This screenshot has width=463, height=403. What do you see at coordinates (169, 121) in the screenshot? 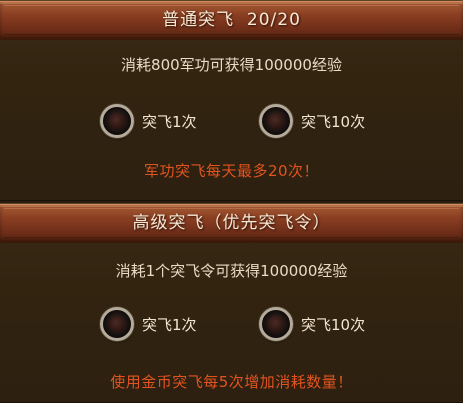
I see `normal-train-once-label: 突飞1次` at bounding box center [169, 121].